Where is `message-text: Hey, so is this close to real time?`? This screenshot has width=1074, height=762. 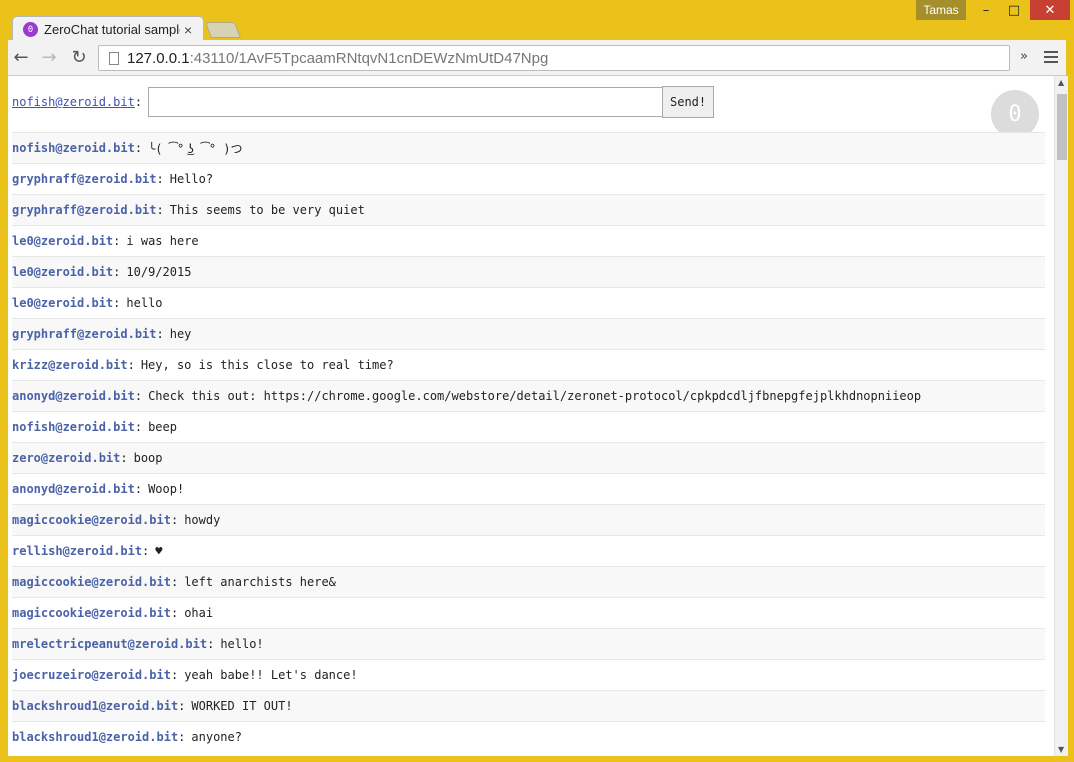
message-text: Hey, so is this close to real time? is located at coordinates (267, 365).